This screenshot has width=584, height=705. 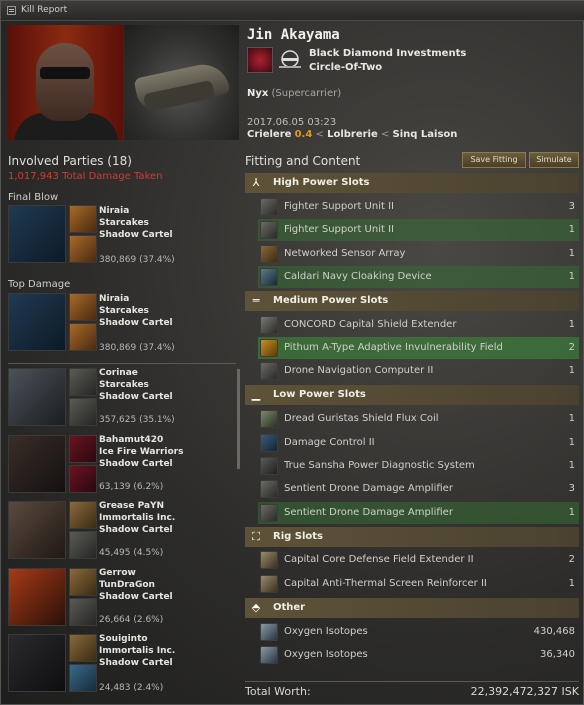 I want to click on alliance-logo, so click(x=290, y=60).